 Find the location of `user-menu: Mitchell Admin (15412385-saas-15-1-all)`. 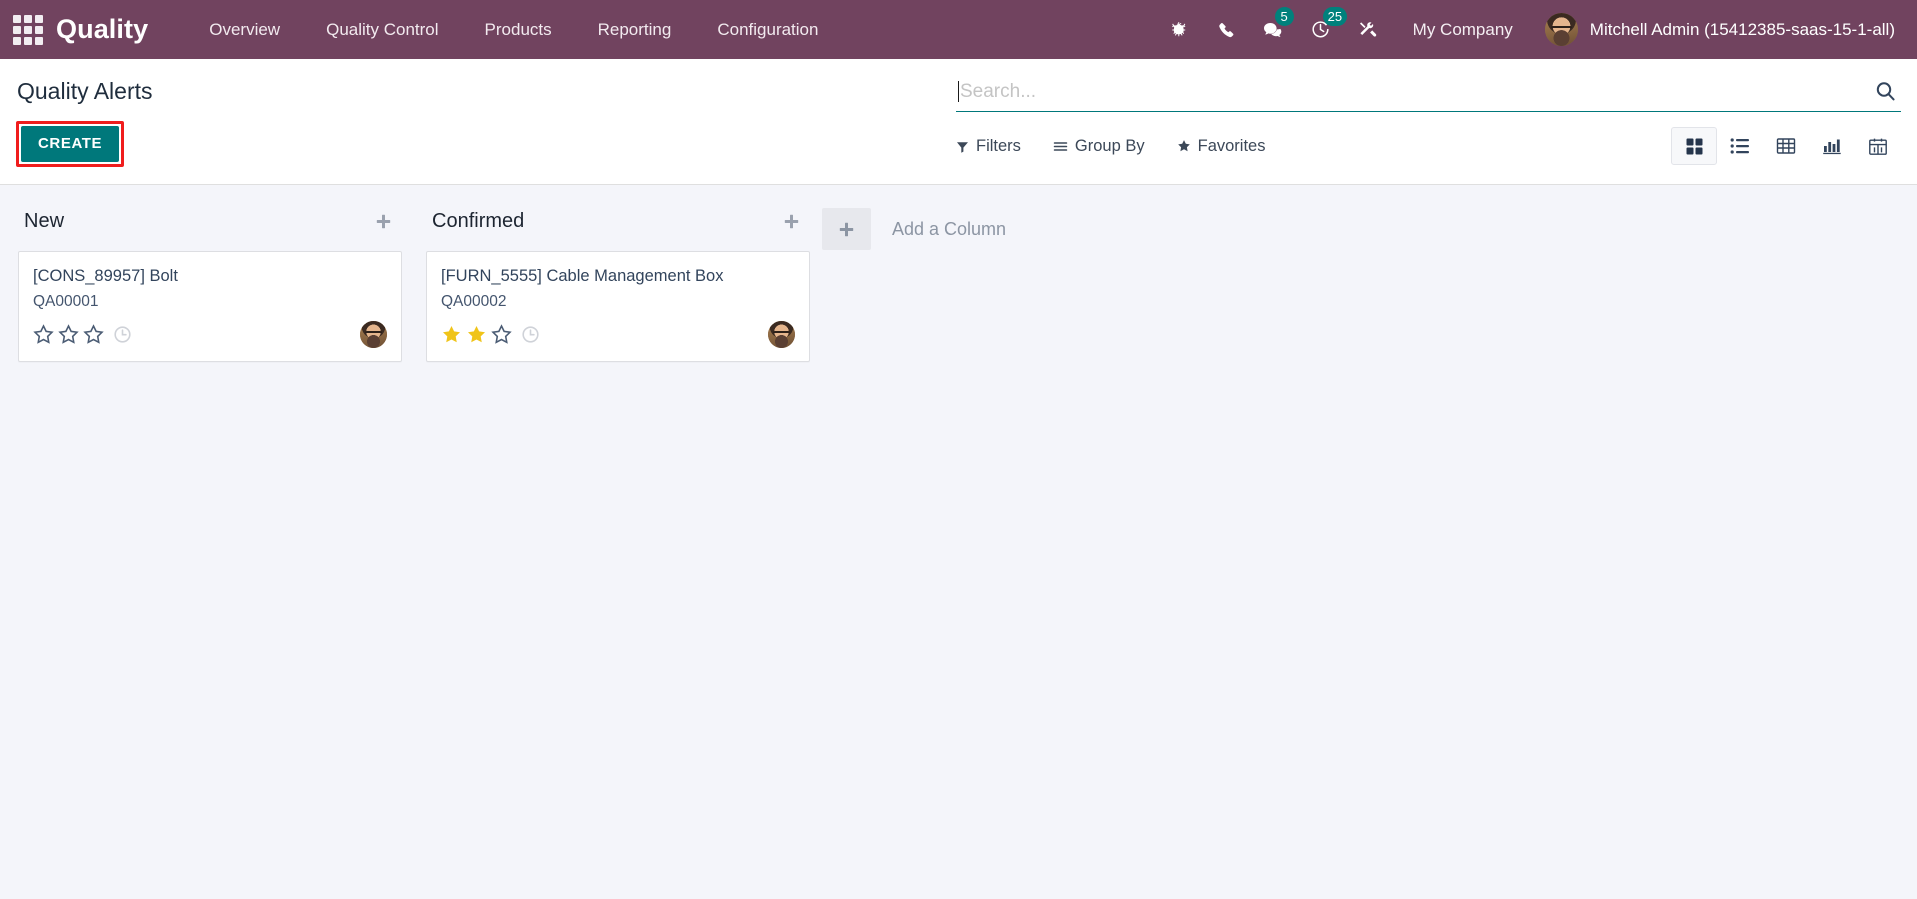

user-menu: Mitchell Admin (15412385-saas-15-1-all) is located at coordinates (1717, 29).